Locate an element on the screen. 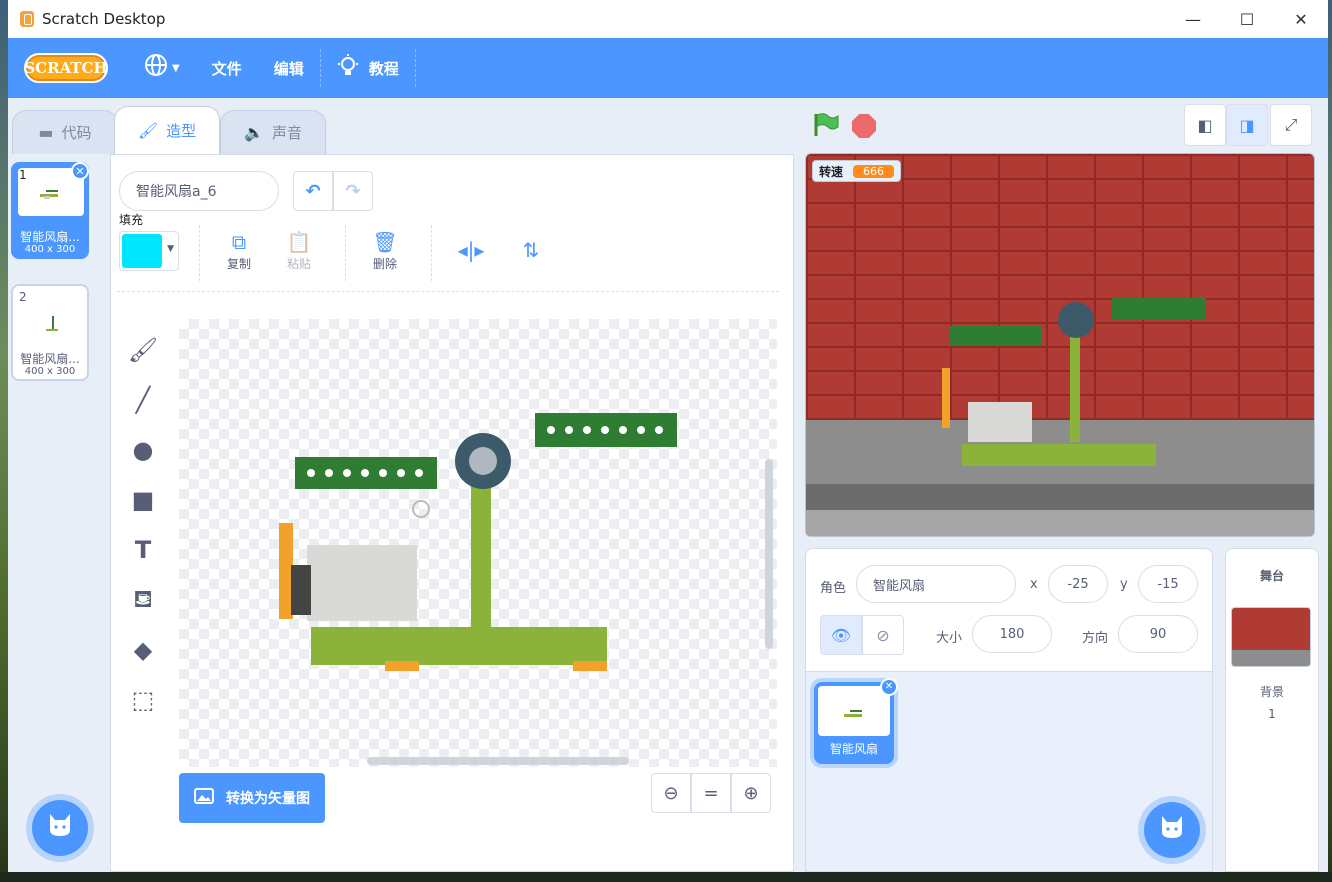 Image resolution: width=1332 pixels, height=882 pixels. zoom-reset-button: = is located at coordinates (711, 793).